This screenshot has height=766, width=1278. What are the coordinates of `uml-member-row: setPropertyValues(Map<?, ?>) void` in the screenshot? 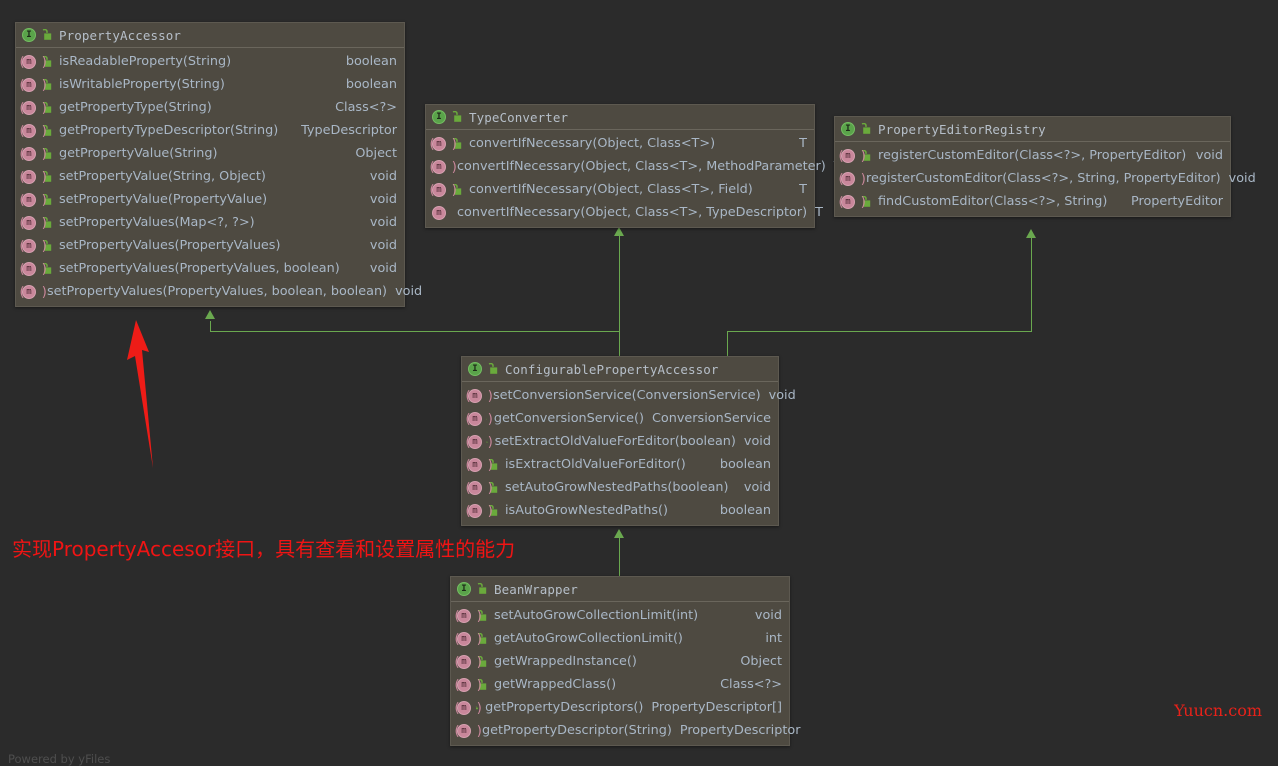 It's located at (210, 222).